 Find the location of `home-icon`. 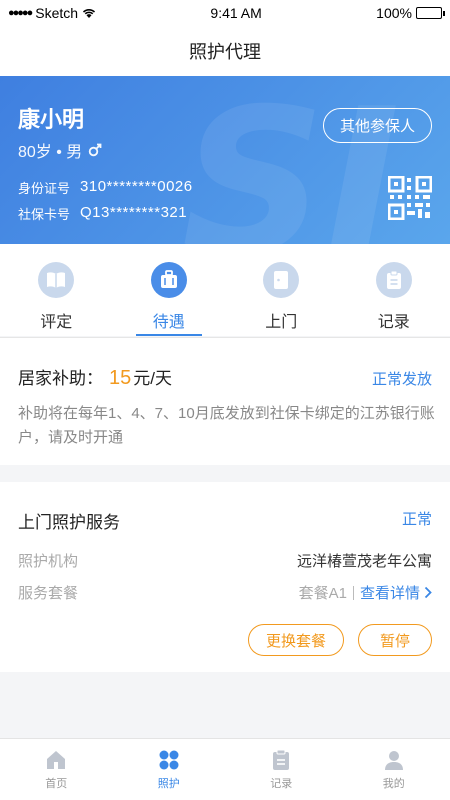

home-icon is located at coordinates (56, 759).